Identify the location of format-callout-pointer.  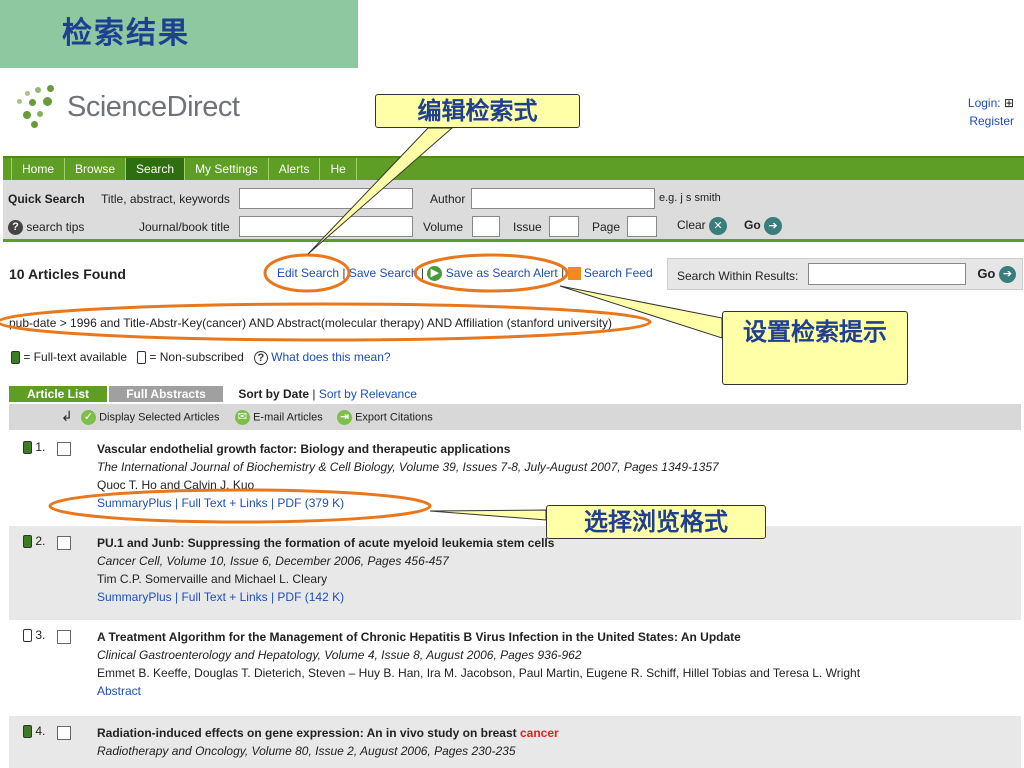
(488, 515).